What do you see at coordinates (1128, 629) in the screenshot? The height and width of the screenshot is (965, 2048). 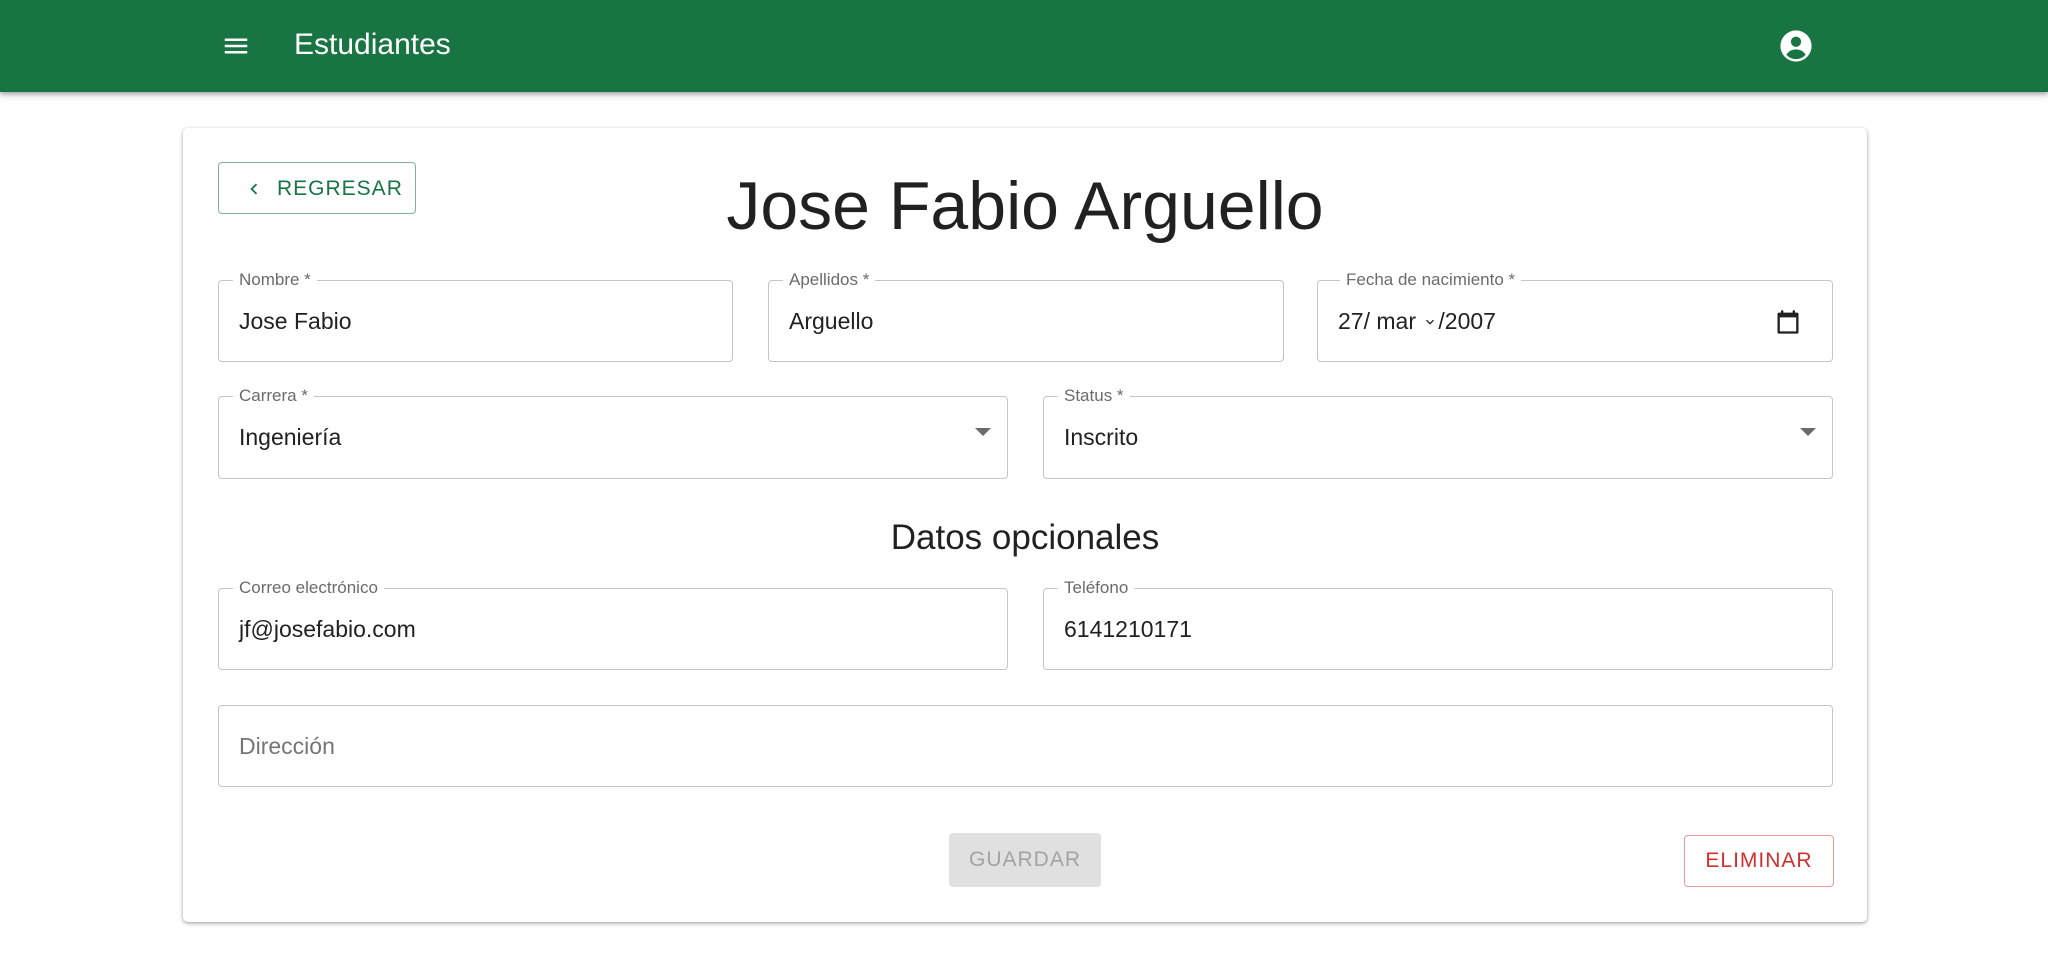 I see `telefono-value: 6141210171` at bounding box center [1128, 629].